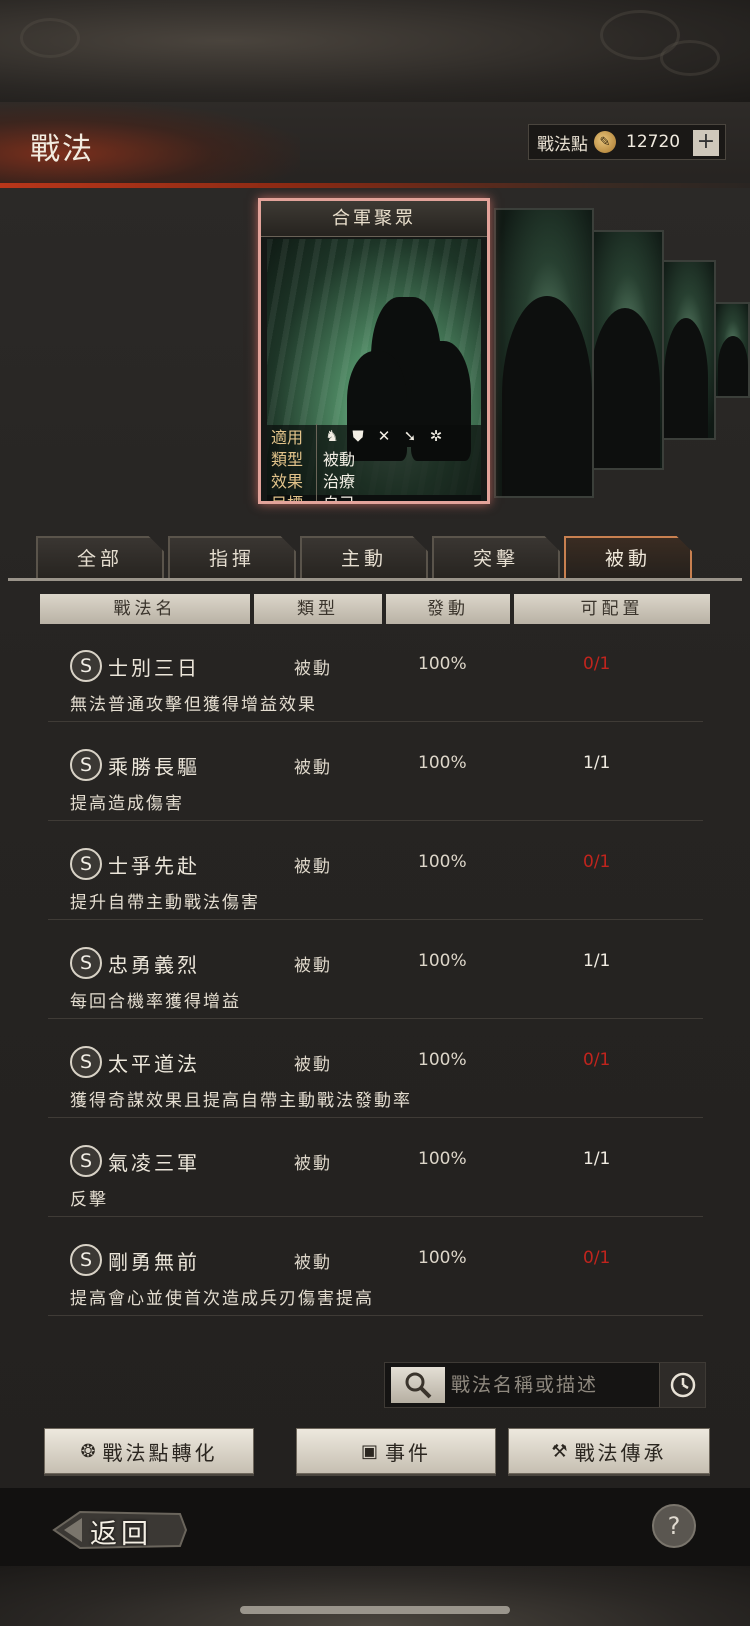 Image resolution: width=750 pixels, height=1626 pixels. I want to click on chariot-icon: ✲, so click(436, 436).